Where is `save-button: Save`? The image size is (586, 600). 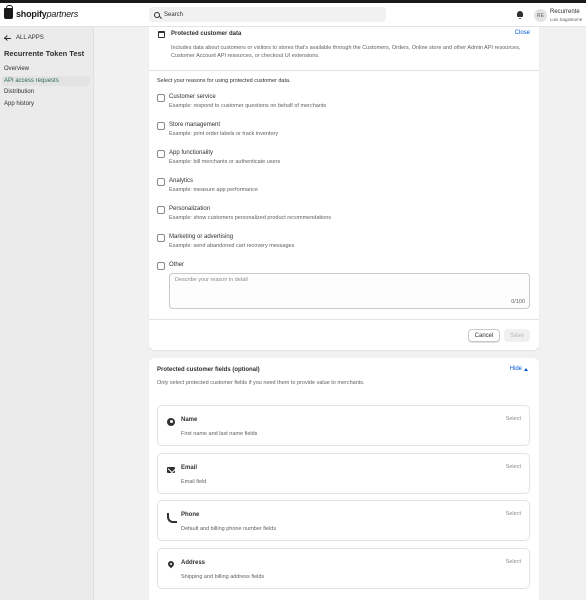
save-button: Save is located at coordinates (517, 335).